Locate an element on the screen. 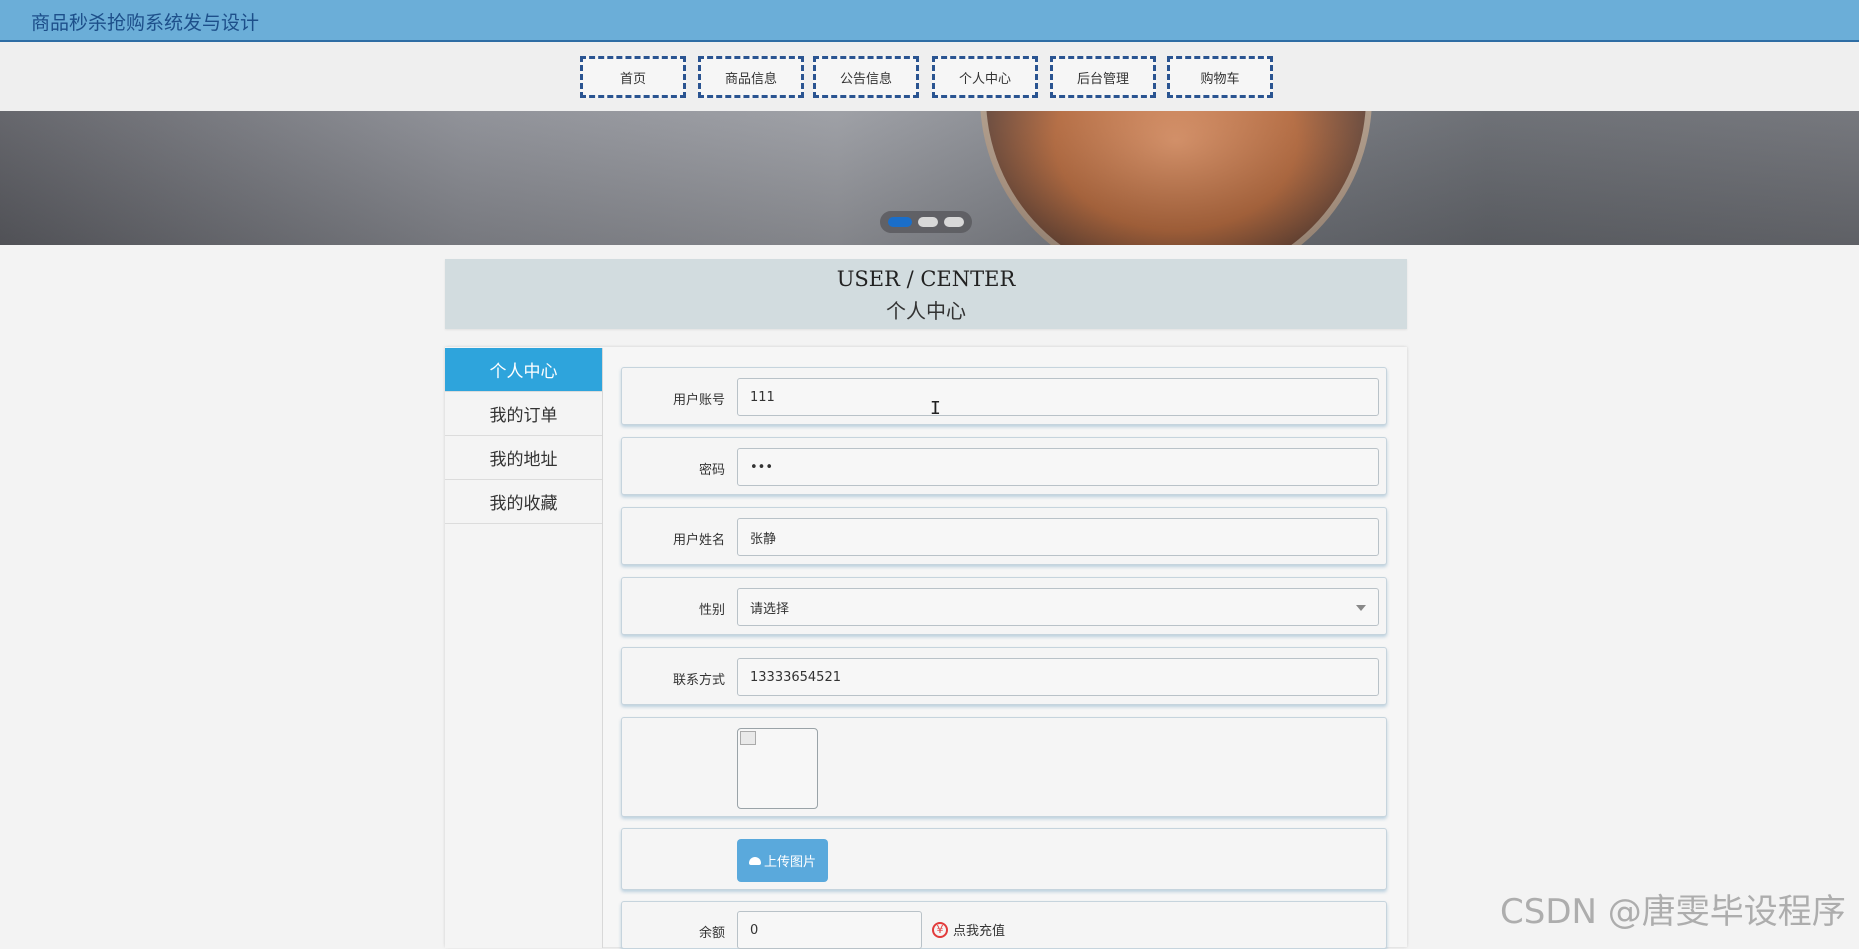 This screenshot has height=949, width=1859. page-title-en: USER / CENTER is located at coordinates (926, 279).